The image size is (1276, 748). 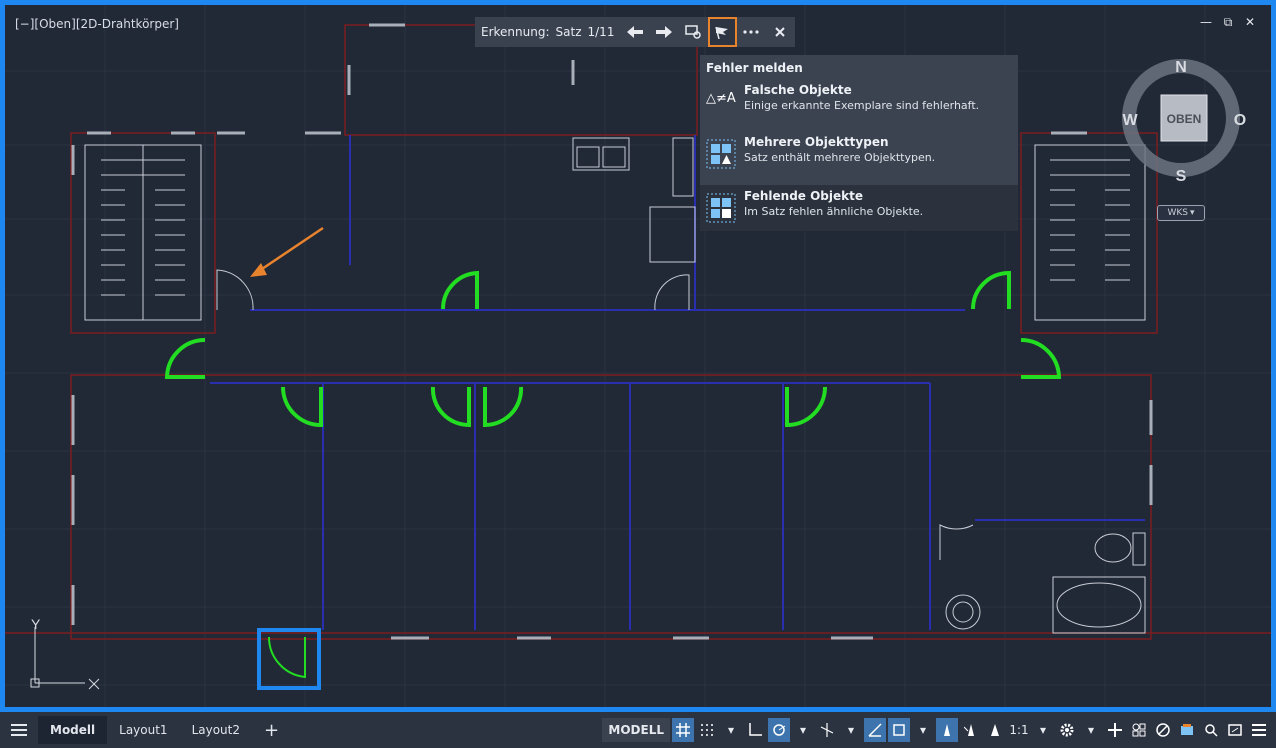 I want to click on menu-item-desc: Im Satz fehlen ähnliche Objekte., so click(x=834, y=211).